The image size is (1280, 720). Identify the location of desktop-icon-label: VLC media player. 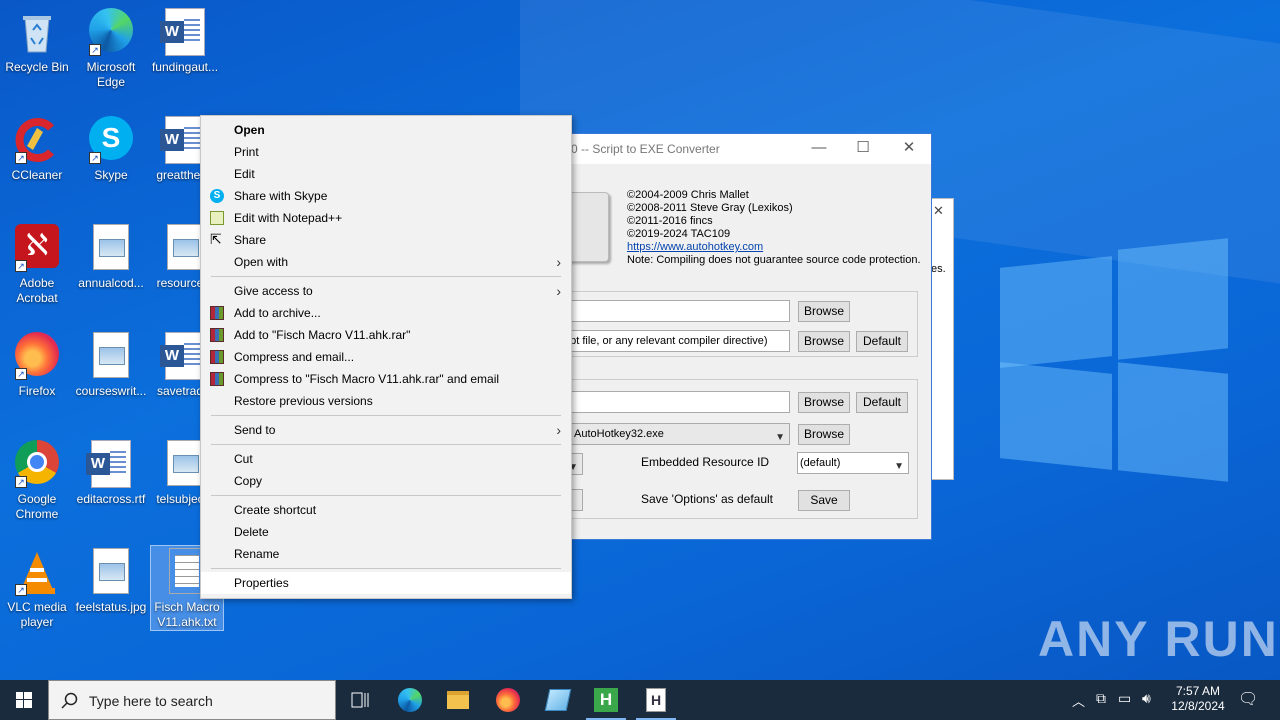
(37, 614).